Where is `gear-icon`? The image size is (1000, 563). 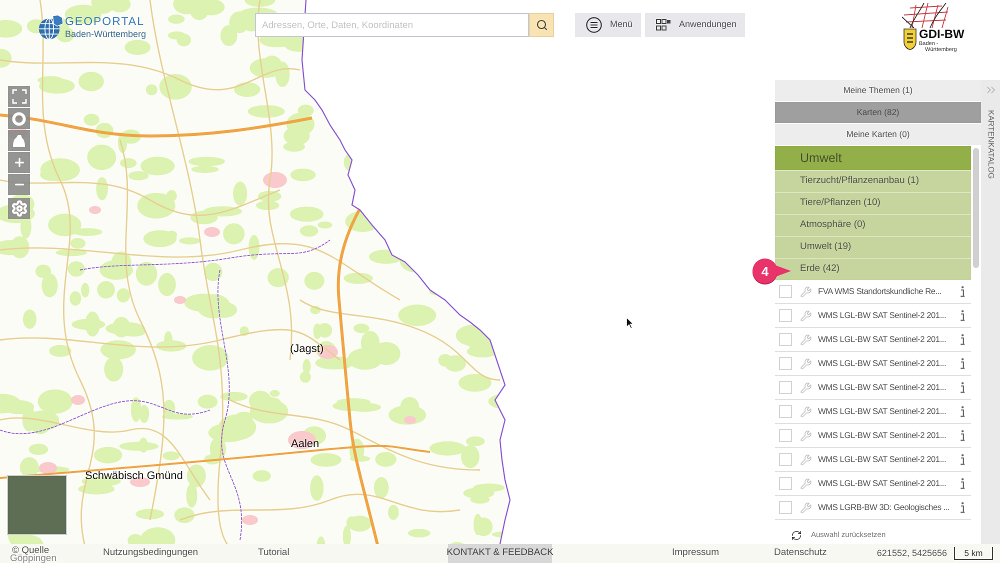 gear-icon is located at coordinates (19, 208).